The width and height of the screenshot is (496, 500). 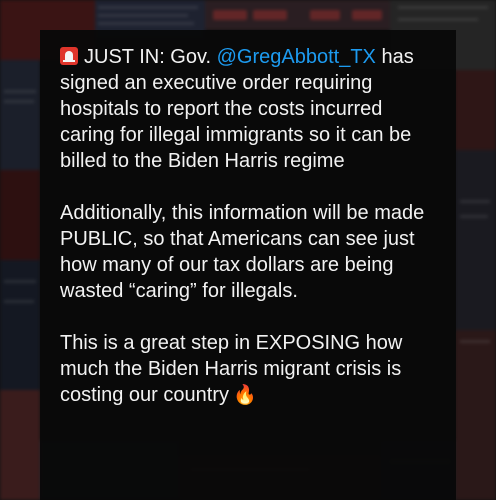 What do you see at coordinates (69, 56) in the screenshot?
I see `rotating-light-icon` at bounding box center [69, 56].